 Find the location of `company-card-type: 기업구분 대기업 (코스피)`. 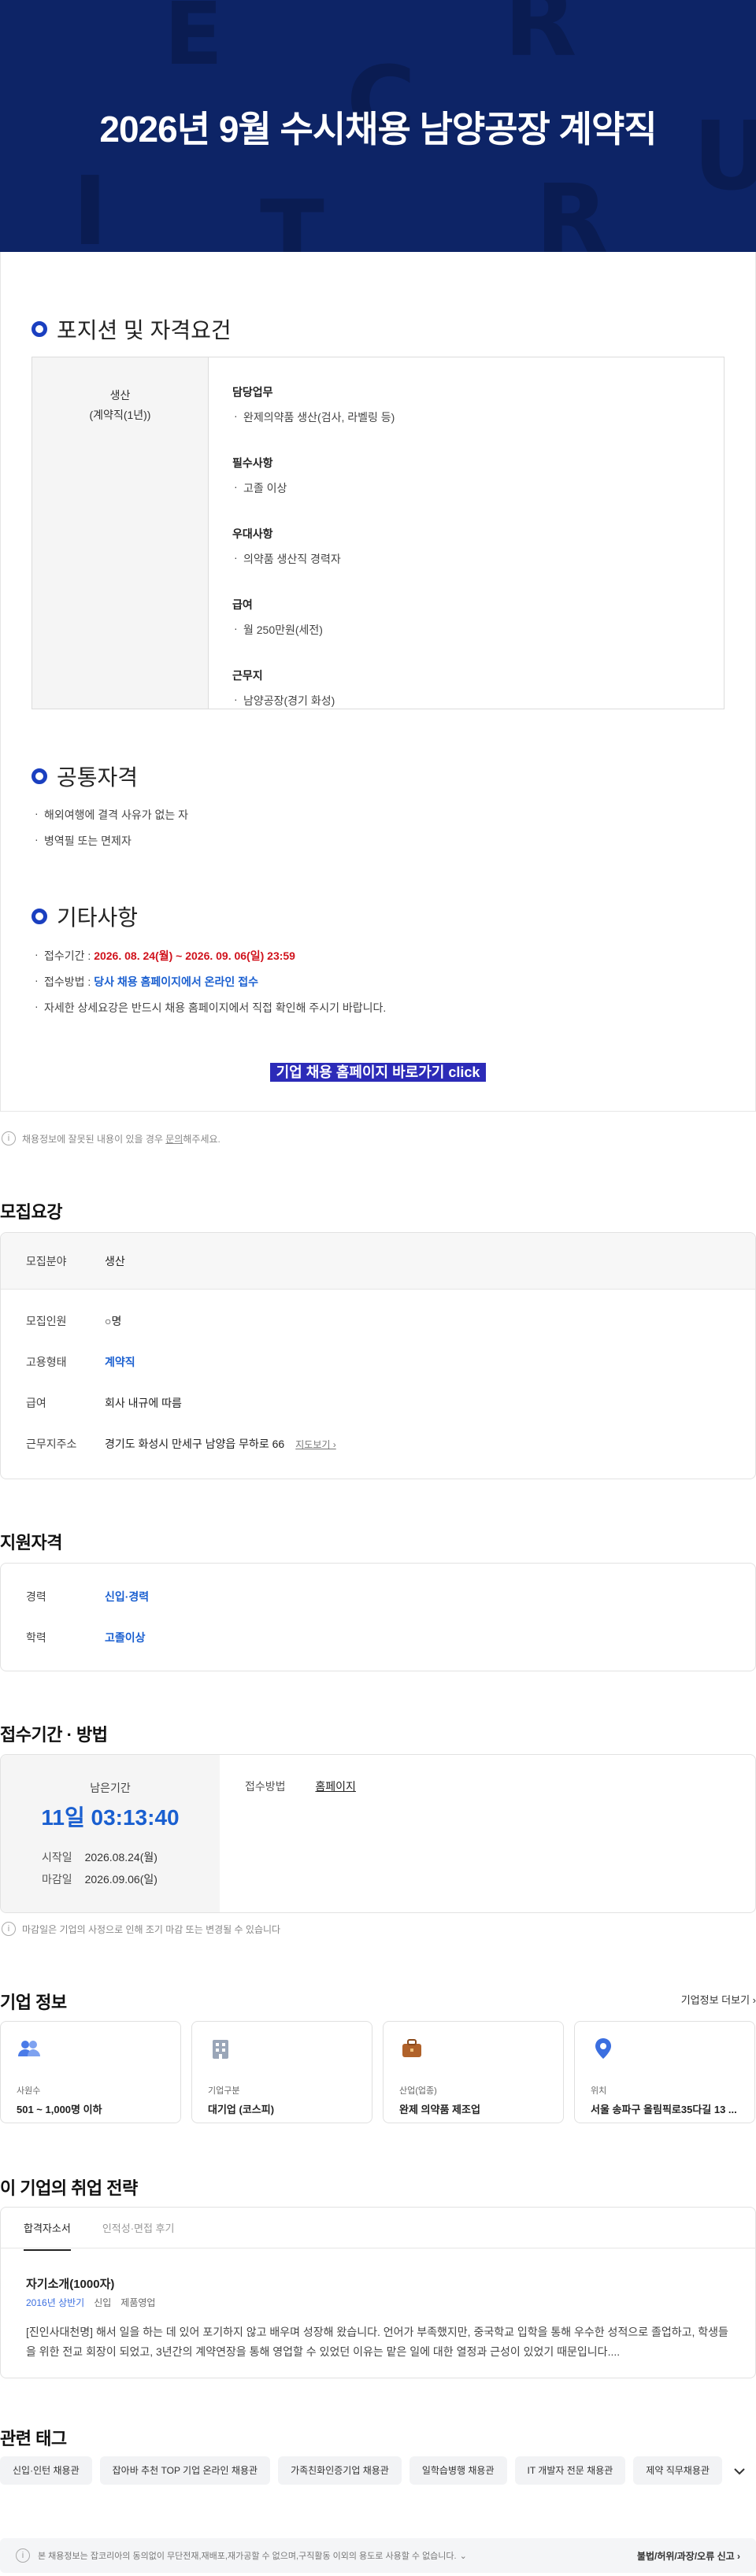

company-card-type: 기업구분 대기업 (코스피) is located at coordinates (281, 2072).